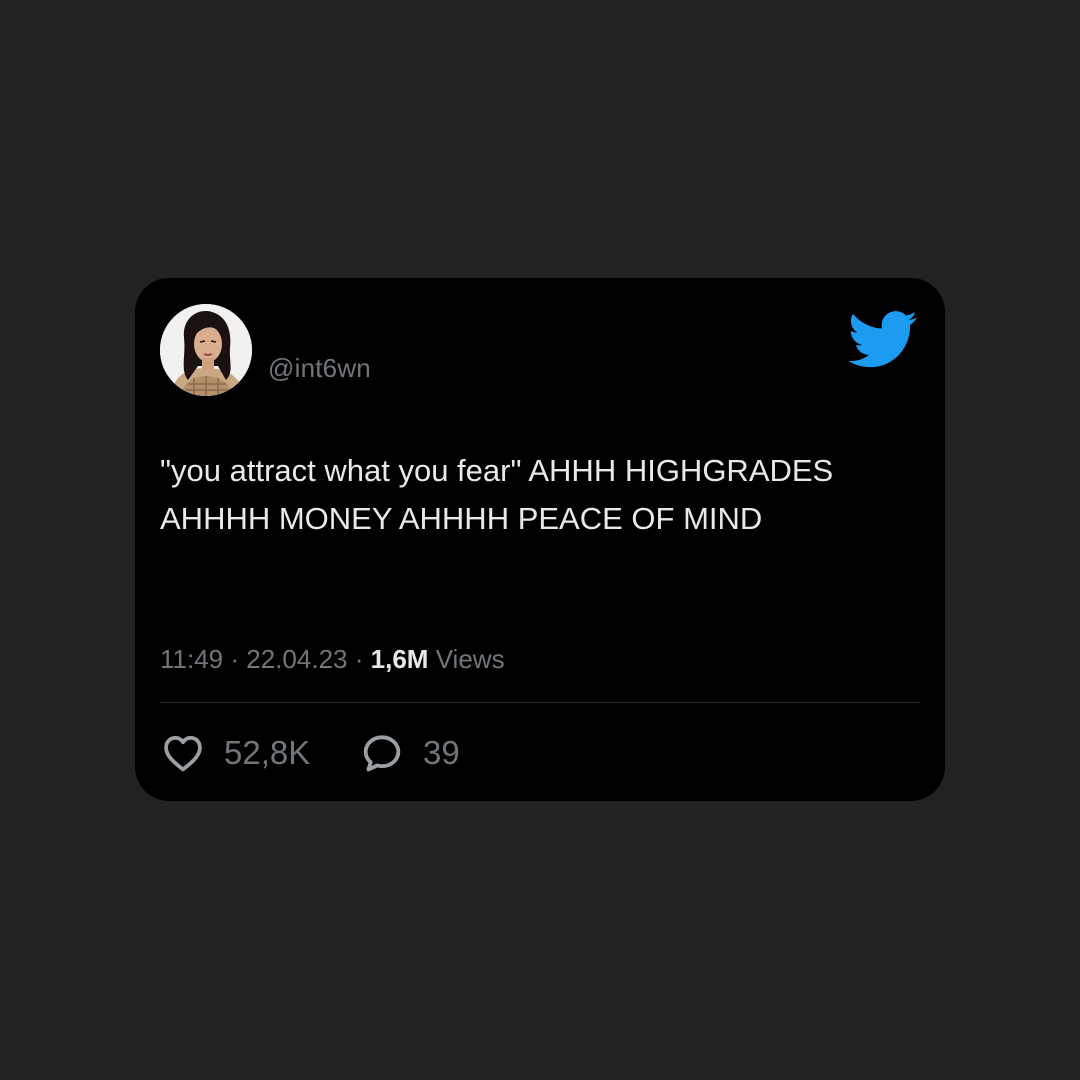 The height and width of the screenshot is (1080, 1080). Describe the element at coordinates (441, 752) in the screenshot. I see `reply-count: 39` at that location.